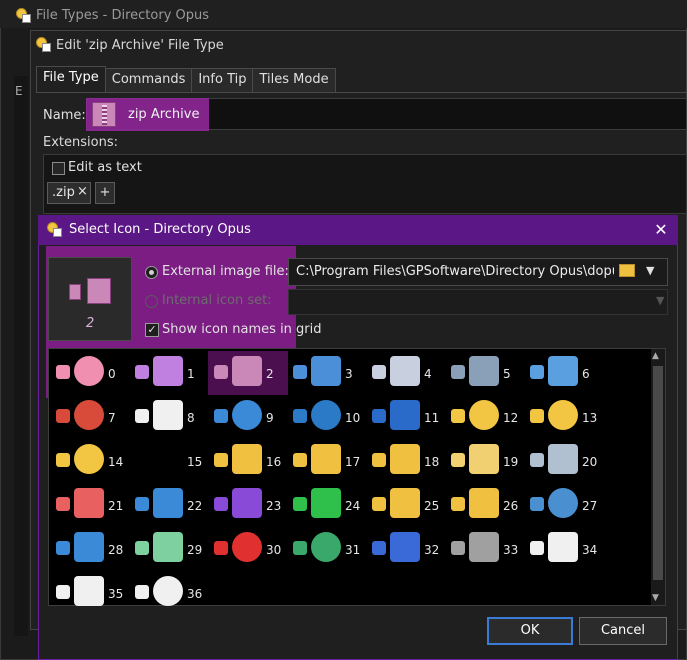  I want to click on scroll-up-icon: ▲, so click(655, 356).